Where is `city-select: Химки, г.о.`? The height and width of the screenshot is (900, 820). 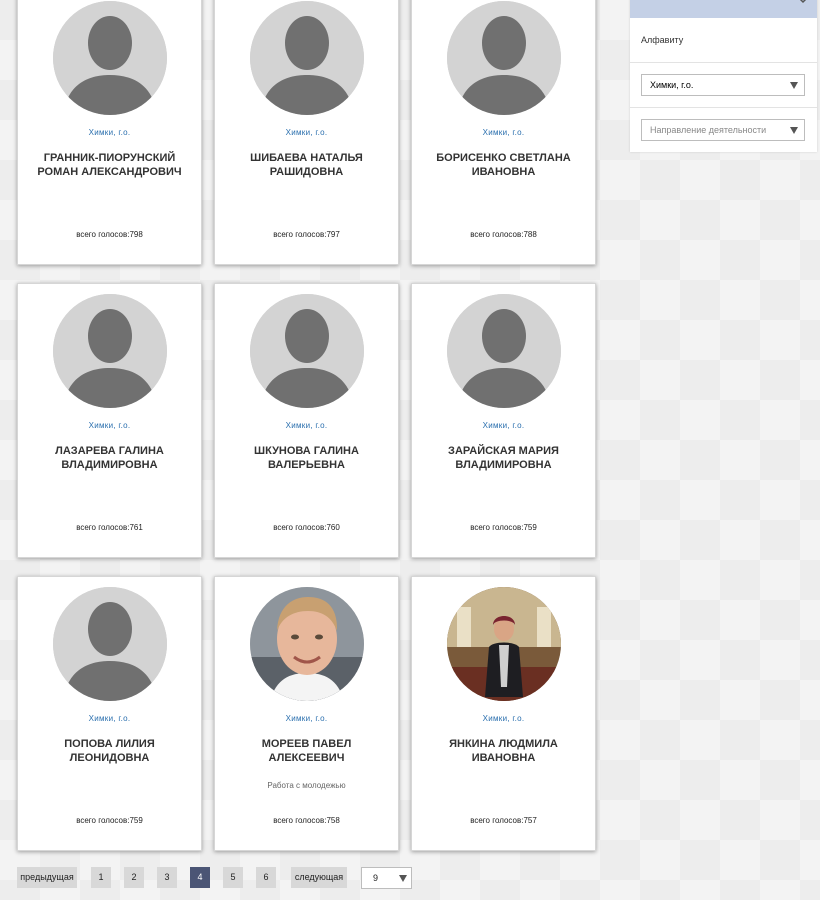
city-select: Химки, г.о. is located at coordinates (723, 85).